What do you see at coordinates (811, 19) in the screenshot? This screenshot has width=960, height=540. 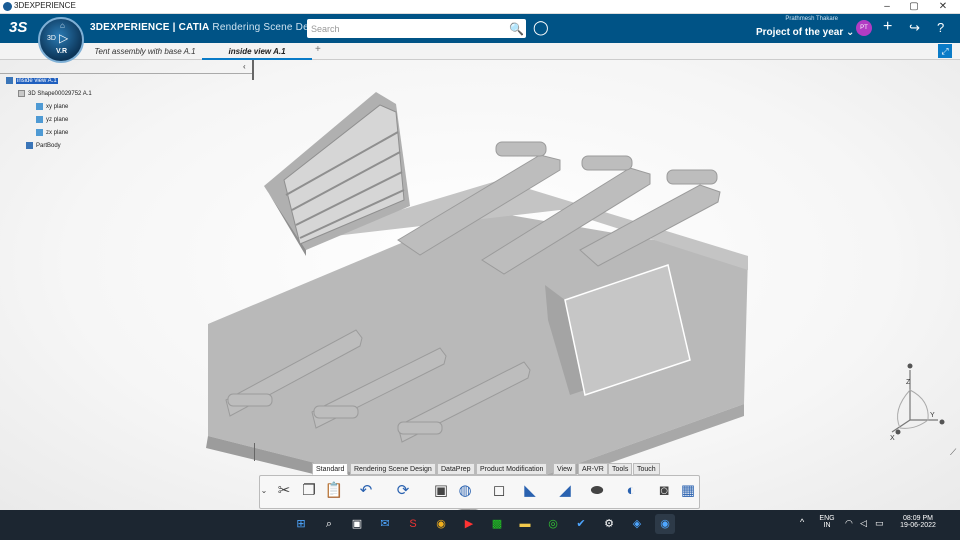 I see `user-name: Prathmesh Thakare` at bounding box center [811, 19].